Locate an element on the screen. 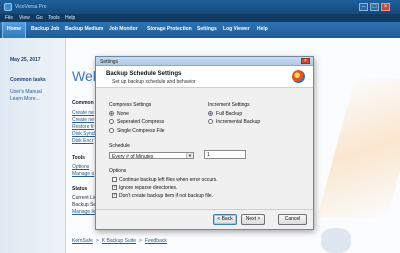  menu-file: File is located at coordinates (9, 18).